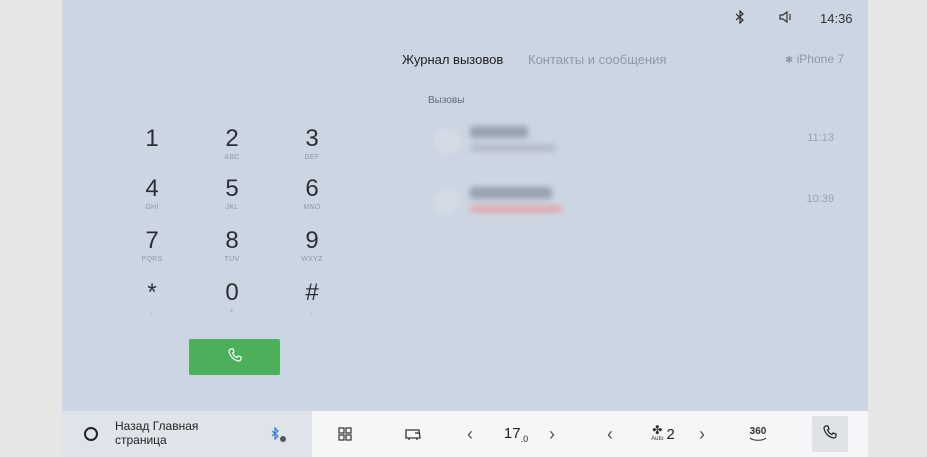 The image size is (927, 457). I want to click on keypad-key: 1, so click(152, 140).